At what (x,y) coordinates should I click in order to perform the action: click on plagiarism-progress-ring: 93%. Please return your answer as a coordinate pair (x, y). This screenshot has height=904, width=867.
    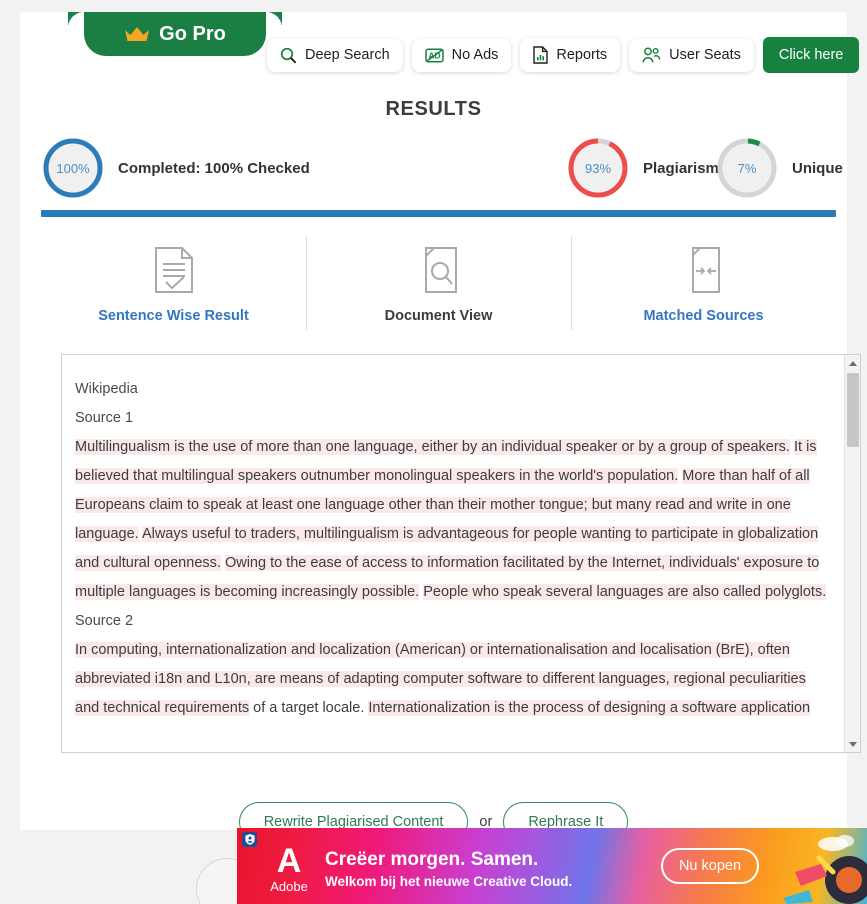
    Looking at the image, I should click on (598, 168).